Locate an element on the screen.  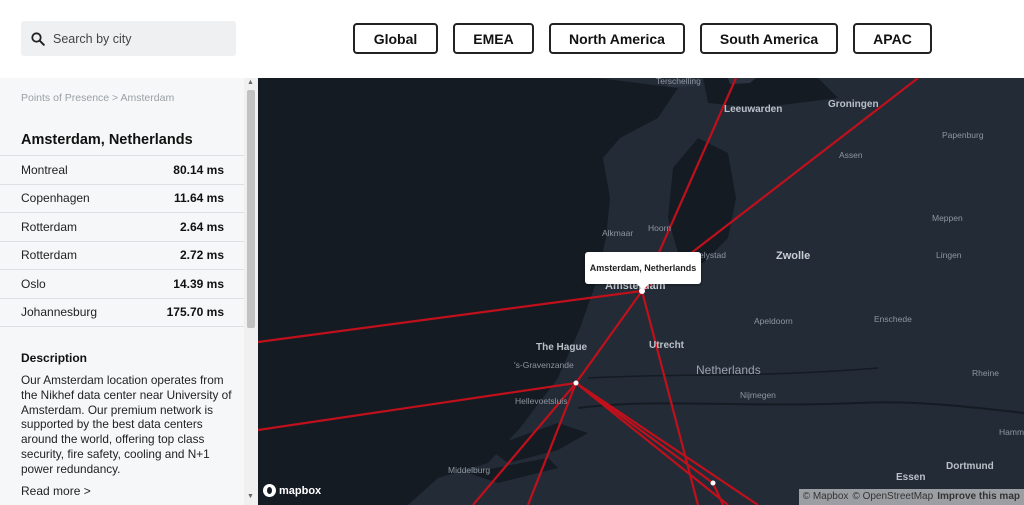
map-label-assen: Assen is located at coordinates (851, 155).